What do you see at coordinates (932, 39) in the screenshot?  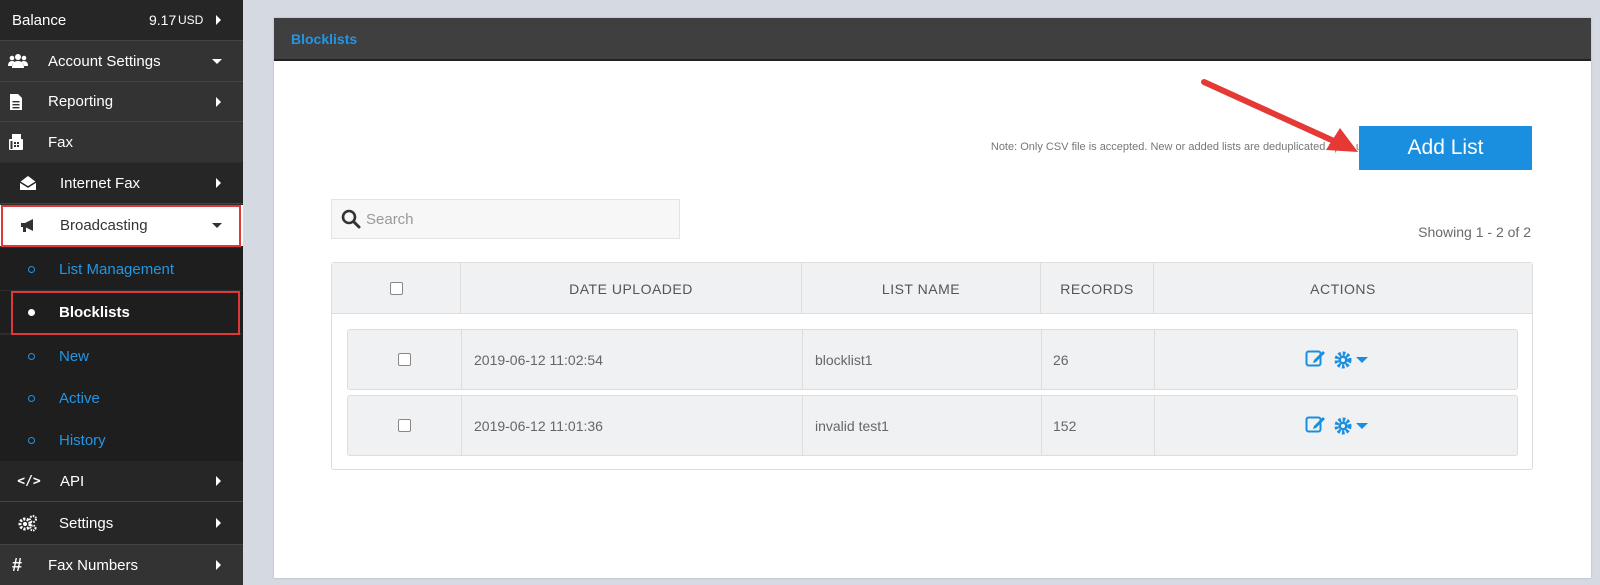 I see `panel-header: Blocklists` at bounding box center [932, 39].